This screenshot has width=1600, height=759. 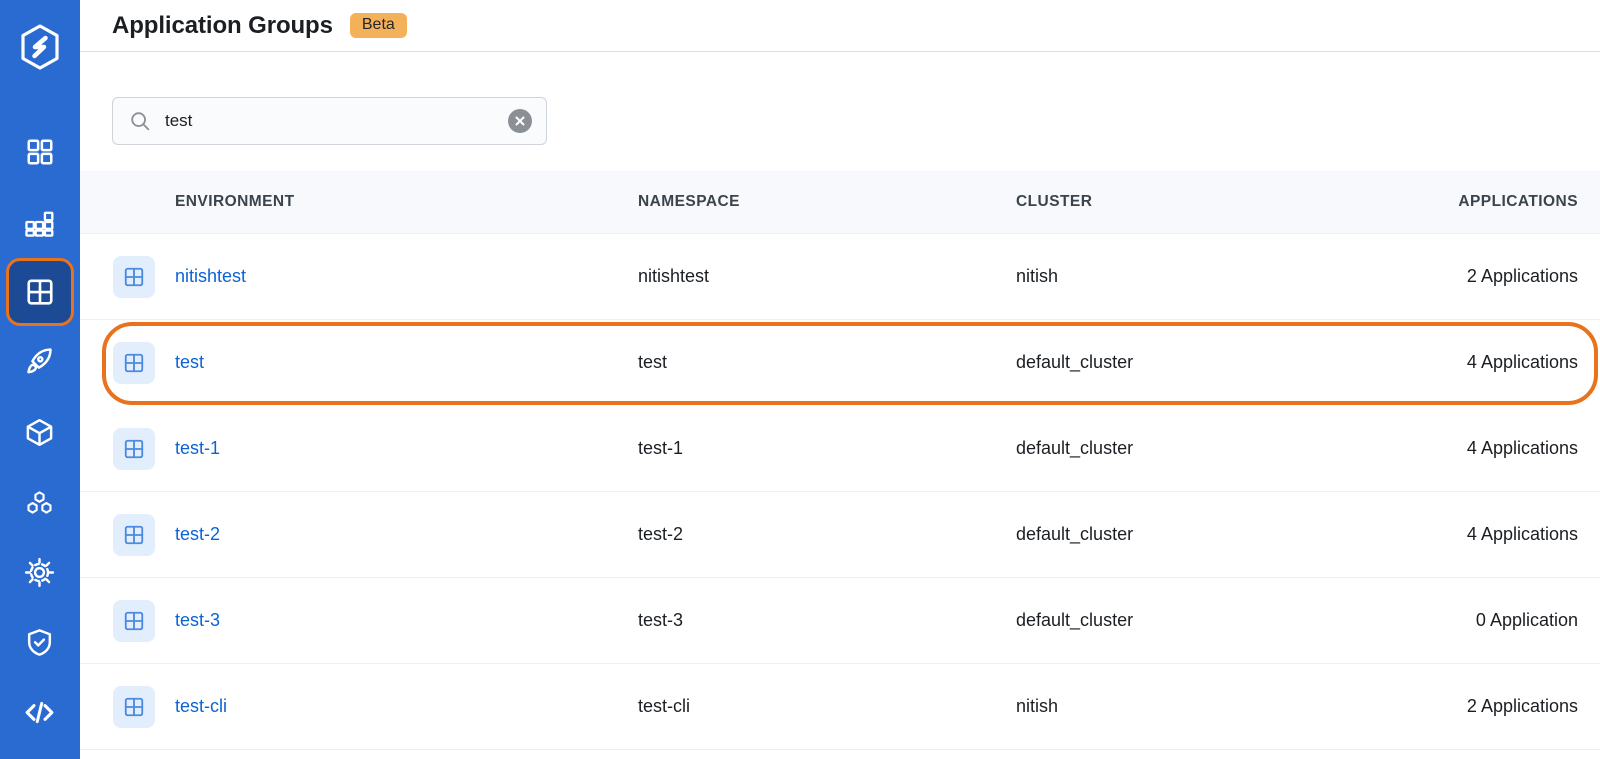 What do you see at coordinates (653, 362) in the screenshot?
I see `row-namespace-cell: test` at bounding box center [653, 362].